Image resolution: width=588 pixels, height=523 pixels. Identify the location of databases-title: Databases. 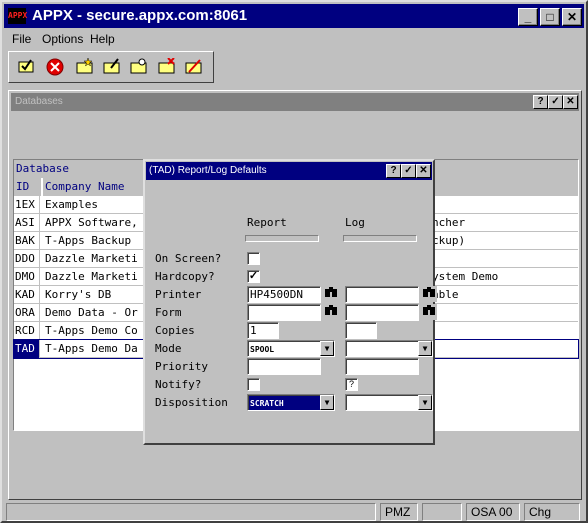
(39, 101).